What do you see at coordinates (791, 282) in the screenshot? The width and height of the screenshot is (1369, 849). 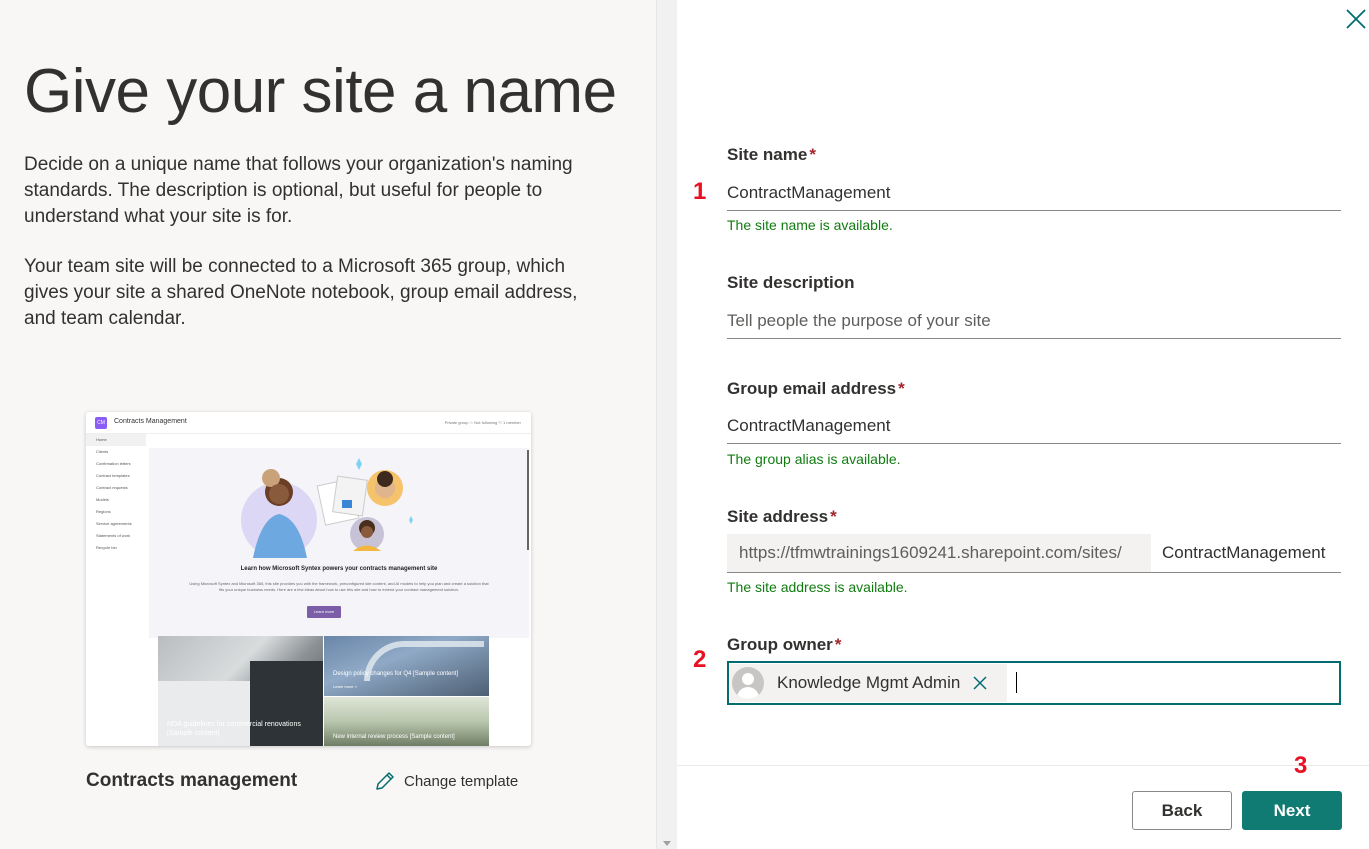 I see `site-description-label: Site description` at bounding box center [791, 282].